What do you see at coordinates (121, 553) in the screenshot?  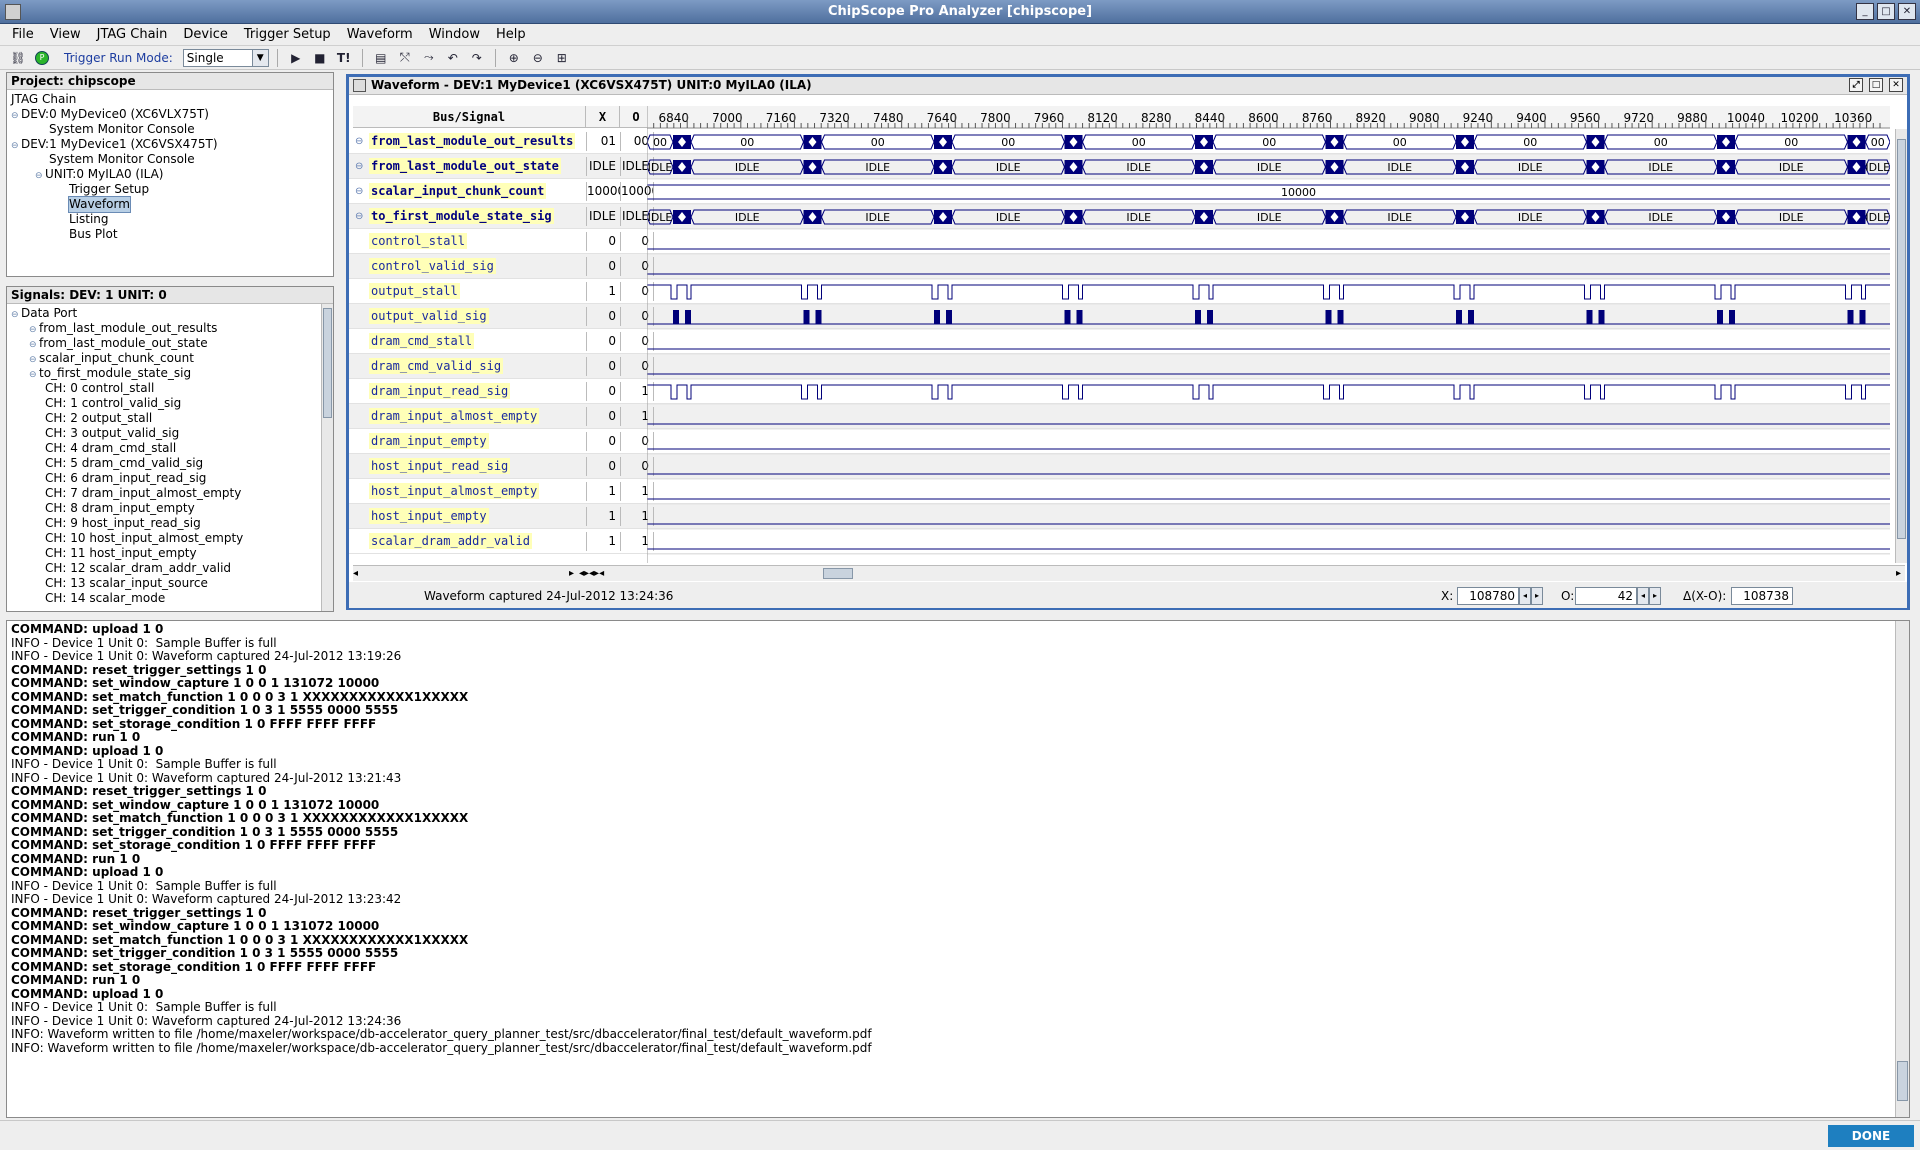 I see `signal-item: CH: 11 host_input_empty` at bounding box center [121, 553].